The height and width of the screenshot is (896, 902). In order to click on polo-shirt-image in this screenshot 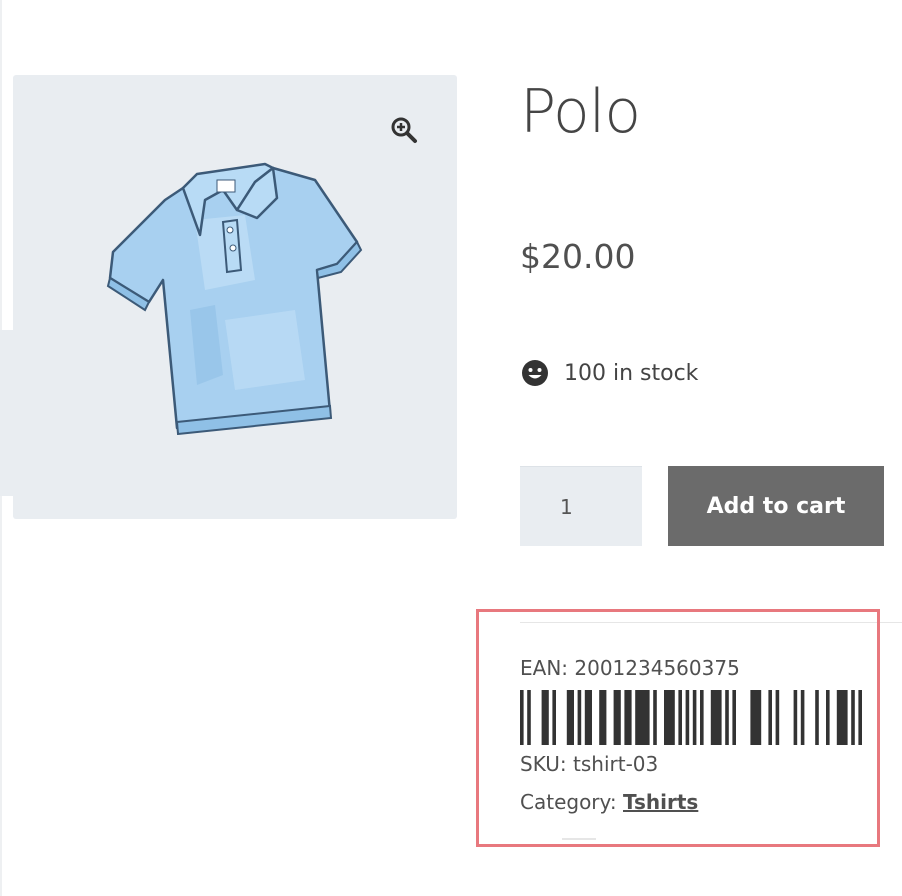, I will do `click(235, 297)`.